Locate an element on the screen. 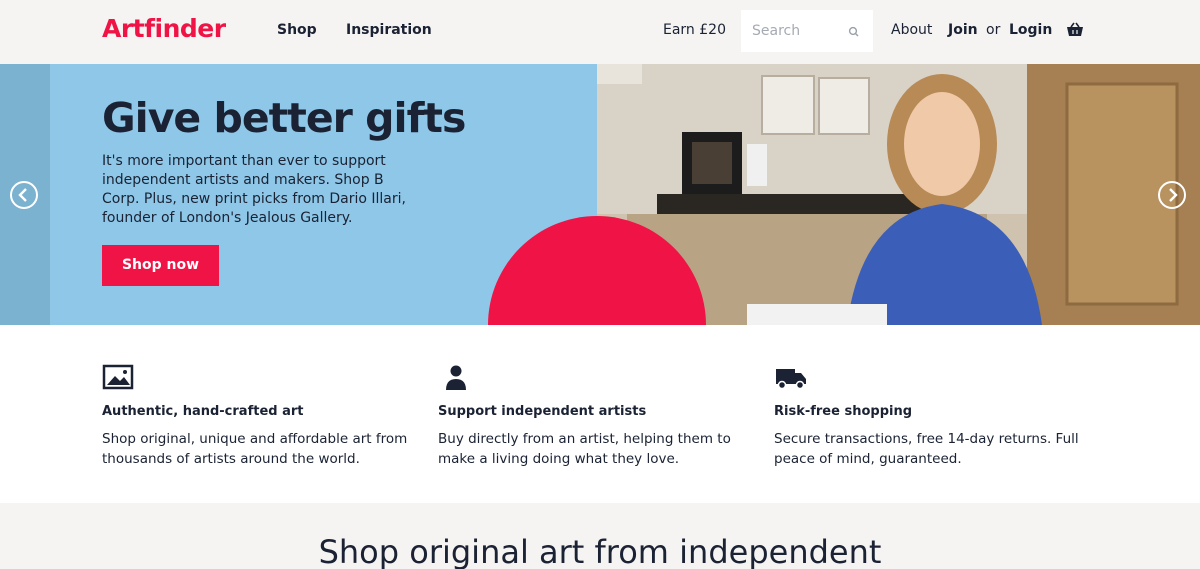 Image resolution: width=1200 pixels, height=569 pixels. login-link: Login is located at coordinates (1030, 30).